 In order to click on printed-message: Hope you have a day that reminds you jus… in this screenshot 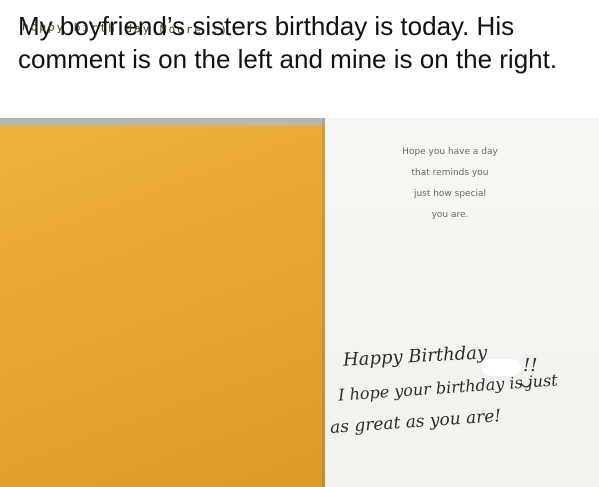, I will do `click(450, 184)`.